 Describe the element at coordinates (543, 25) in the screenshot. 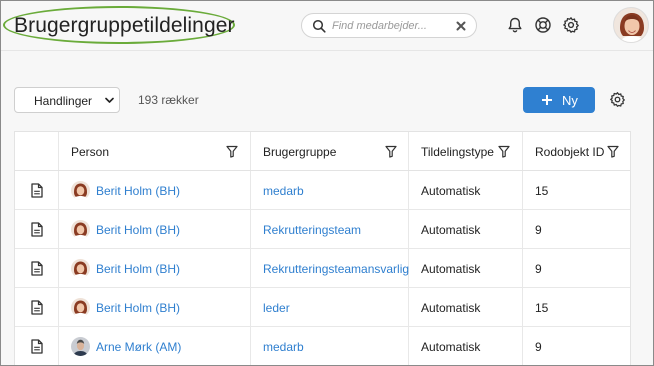

I see `help-lifebuoy-icon` at that location.